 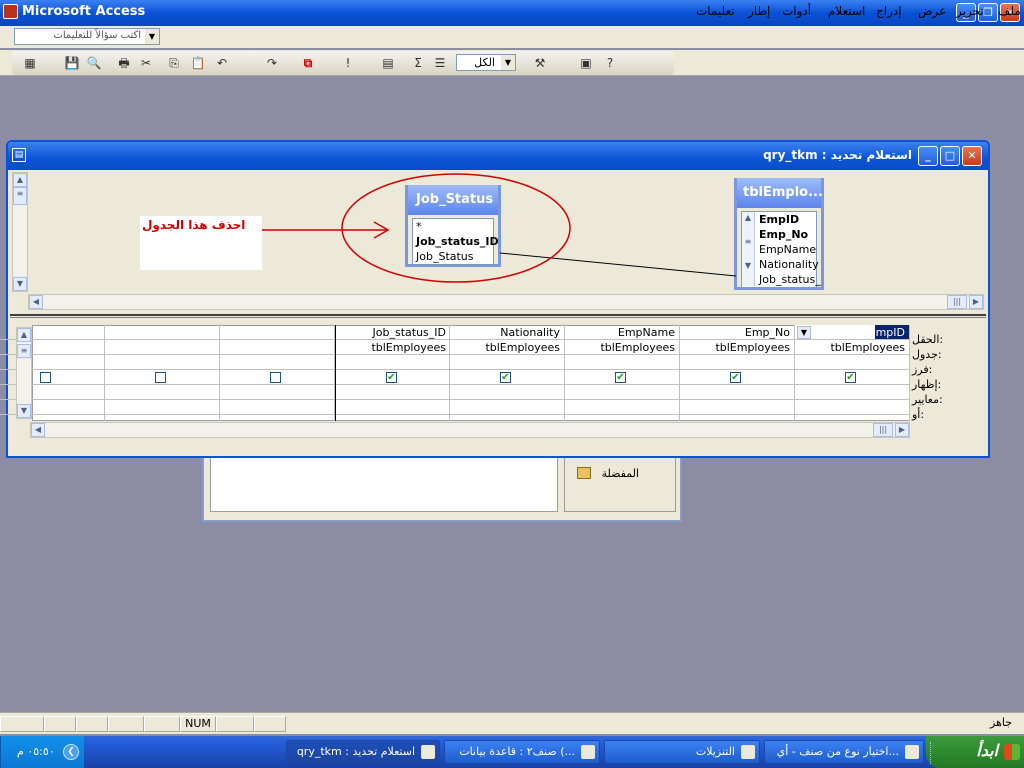 I want to click on menu-item: تعليمات, so click(x=715, y=11).